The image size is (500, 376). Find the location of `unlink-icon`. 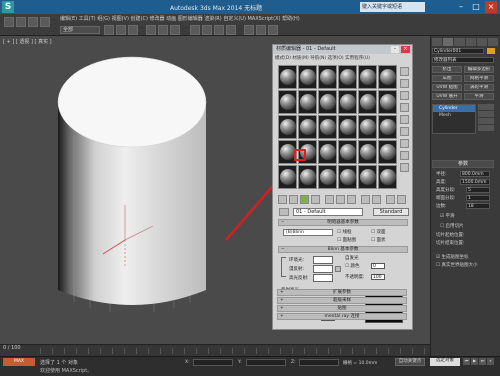

unlink-icon is located at coordinates (45, 22).